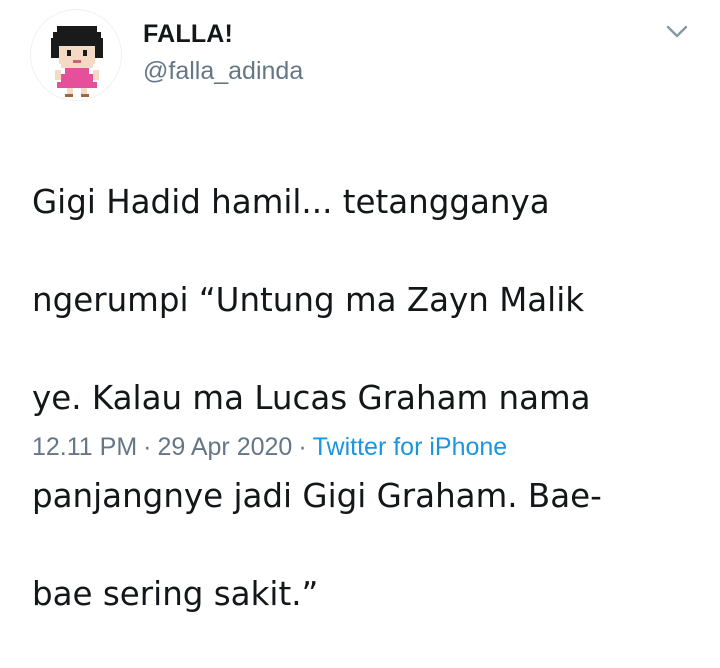 This screenshot has height=668, width=720. What do you see at coordinates (224, 447) in the screenshot?
I see `tweet-date: 29 Apr 2020` at bounding box center [224, 447].